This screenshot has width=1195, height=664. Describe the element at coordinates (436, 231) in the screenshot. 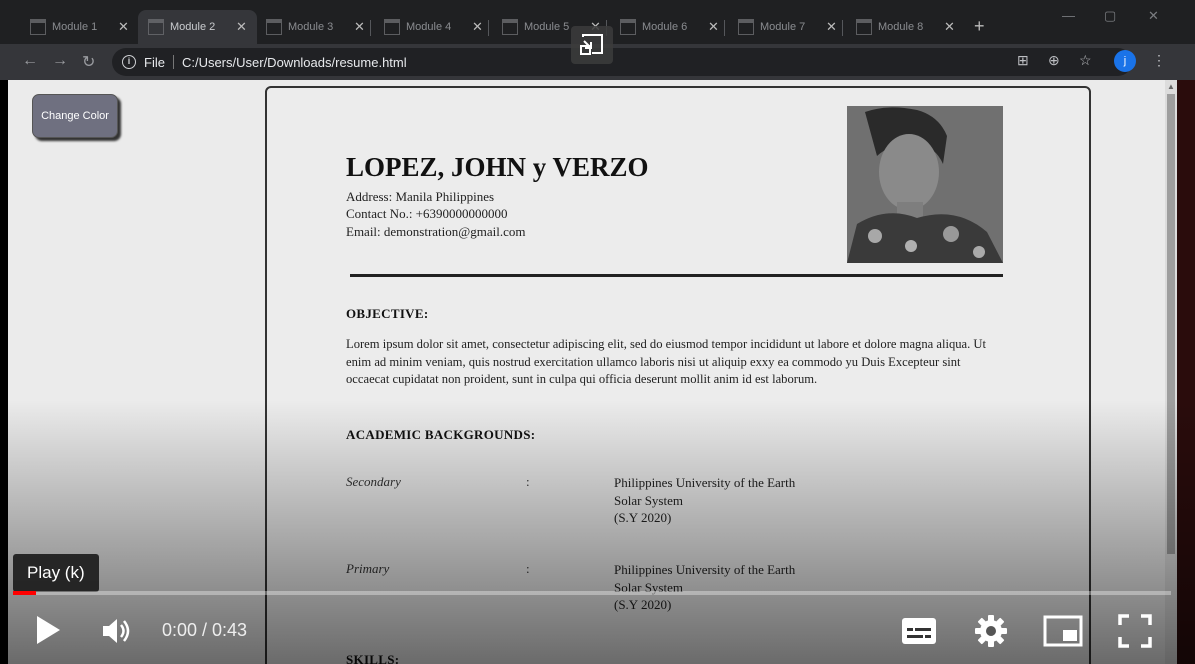

I see `resume-email: Email: demonstration@gmail.com` at that location.